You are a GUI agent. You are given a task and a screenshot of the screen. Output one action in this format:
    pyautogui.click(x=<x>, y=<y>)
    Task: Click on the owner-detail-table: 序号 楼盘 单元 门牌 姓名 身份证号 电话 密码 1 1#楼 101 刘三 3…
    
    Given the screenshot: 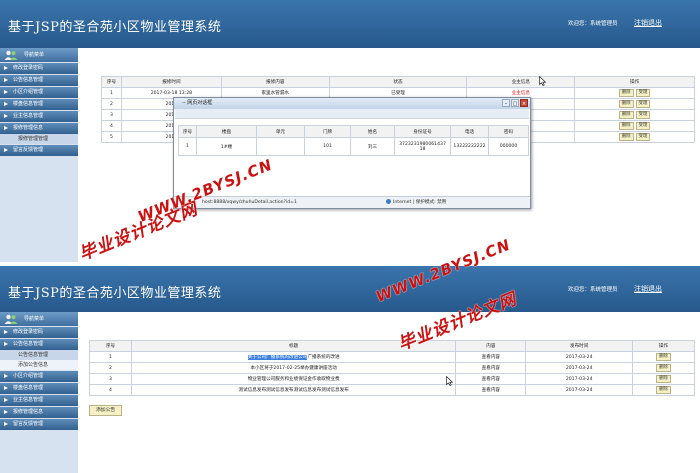 What is the action you would take?
    pyautogui.click(x=353, y=140)
    